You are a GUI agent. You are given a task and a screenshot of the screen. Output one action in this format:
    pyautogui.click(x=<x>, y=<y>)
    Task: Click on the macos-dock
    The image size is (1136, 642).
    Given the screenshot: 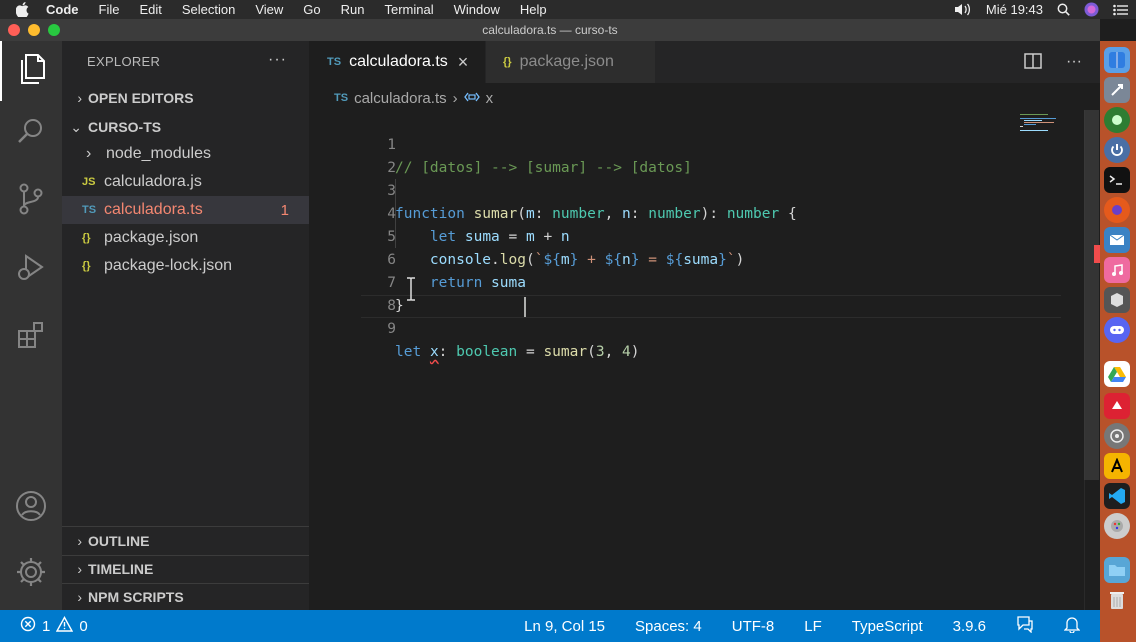 What is the action you would take?
    pyautogui.click(x=1118, y=341)
    